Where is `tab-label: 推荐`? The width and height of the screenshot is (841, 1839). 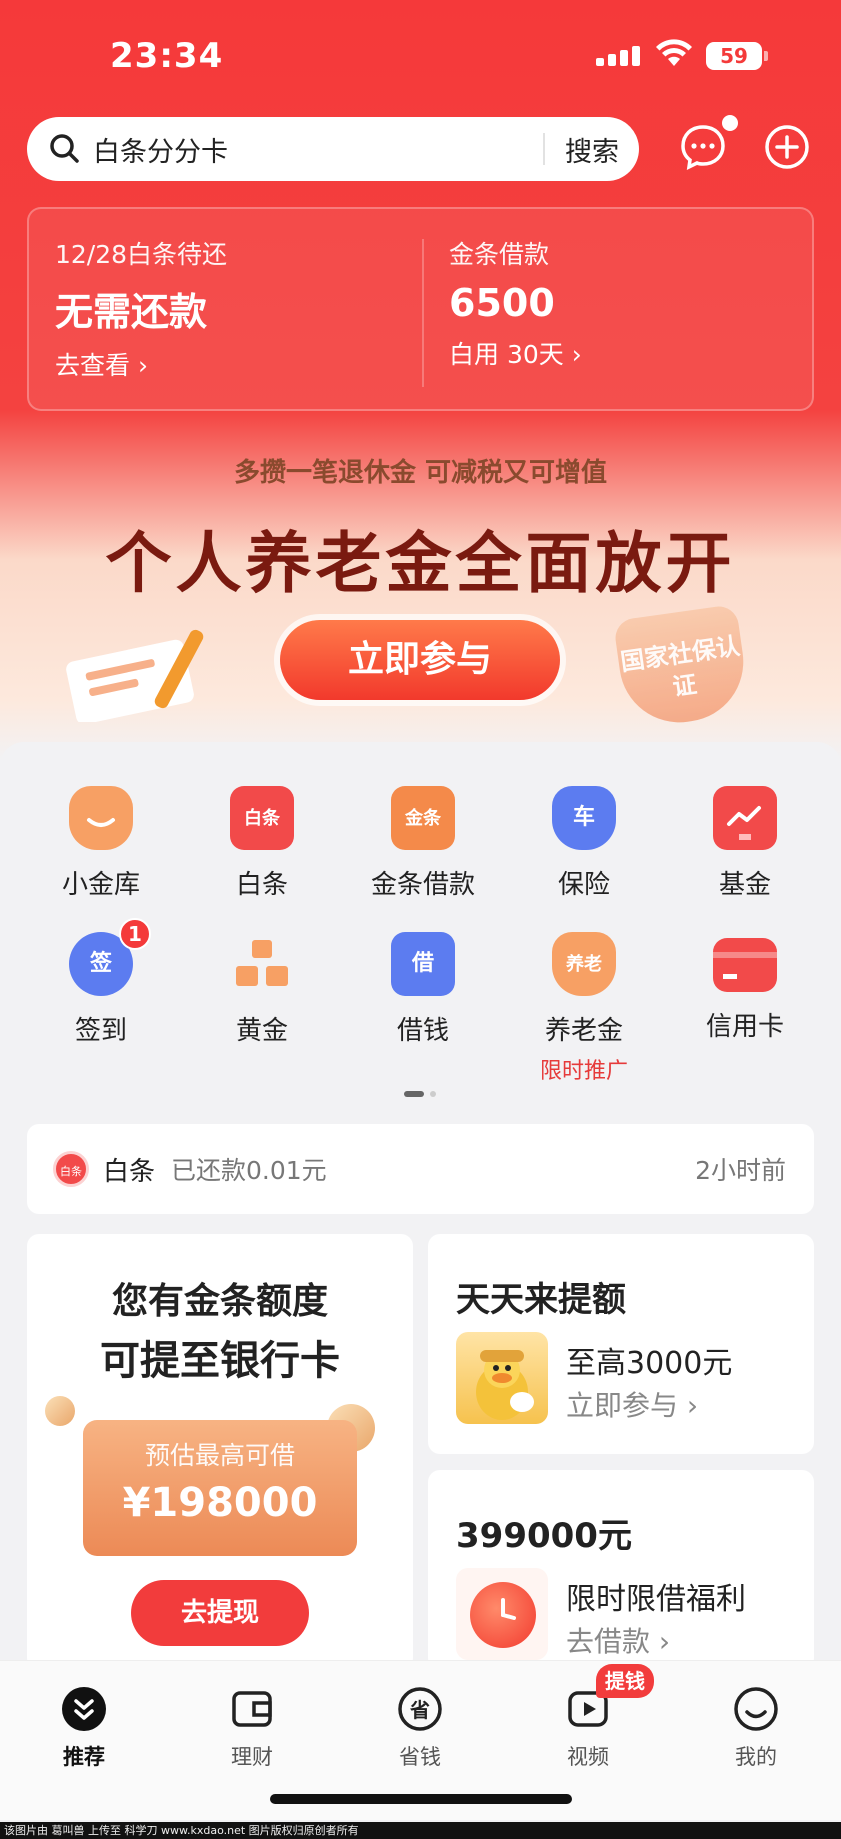 tab-label: 推荐 is located at coordinates (84, 1757).